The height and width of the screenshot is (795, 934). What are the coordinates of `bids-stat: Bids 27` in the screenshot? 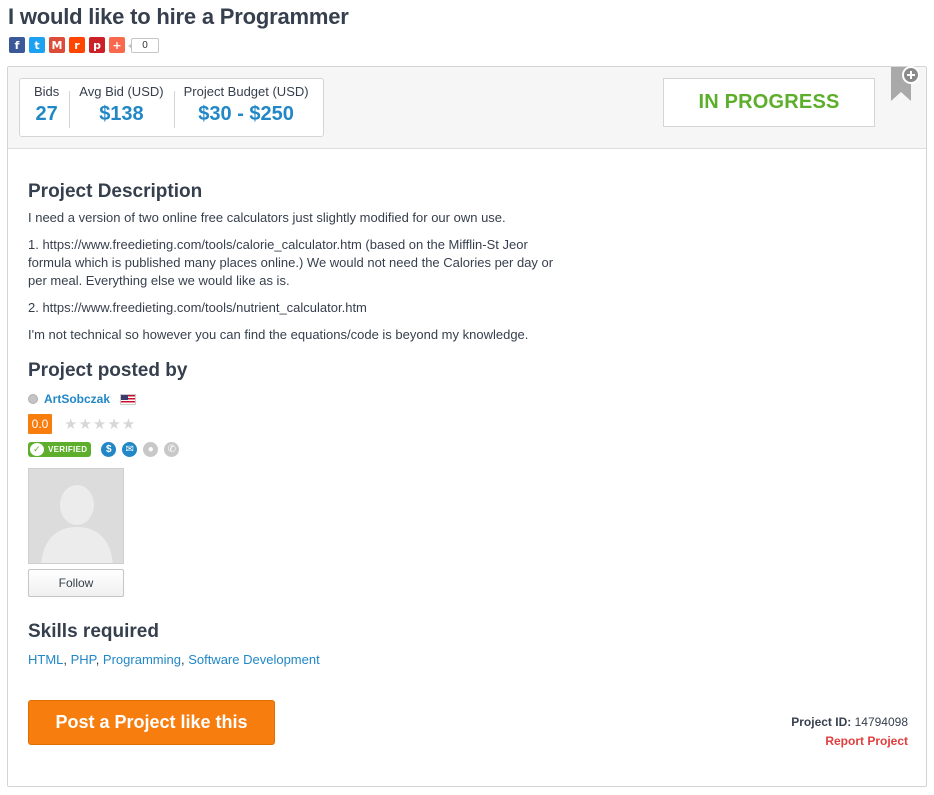 It's located at (46, 107).